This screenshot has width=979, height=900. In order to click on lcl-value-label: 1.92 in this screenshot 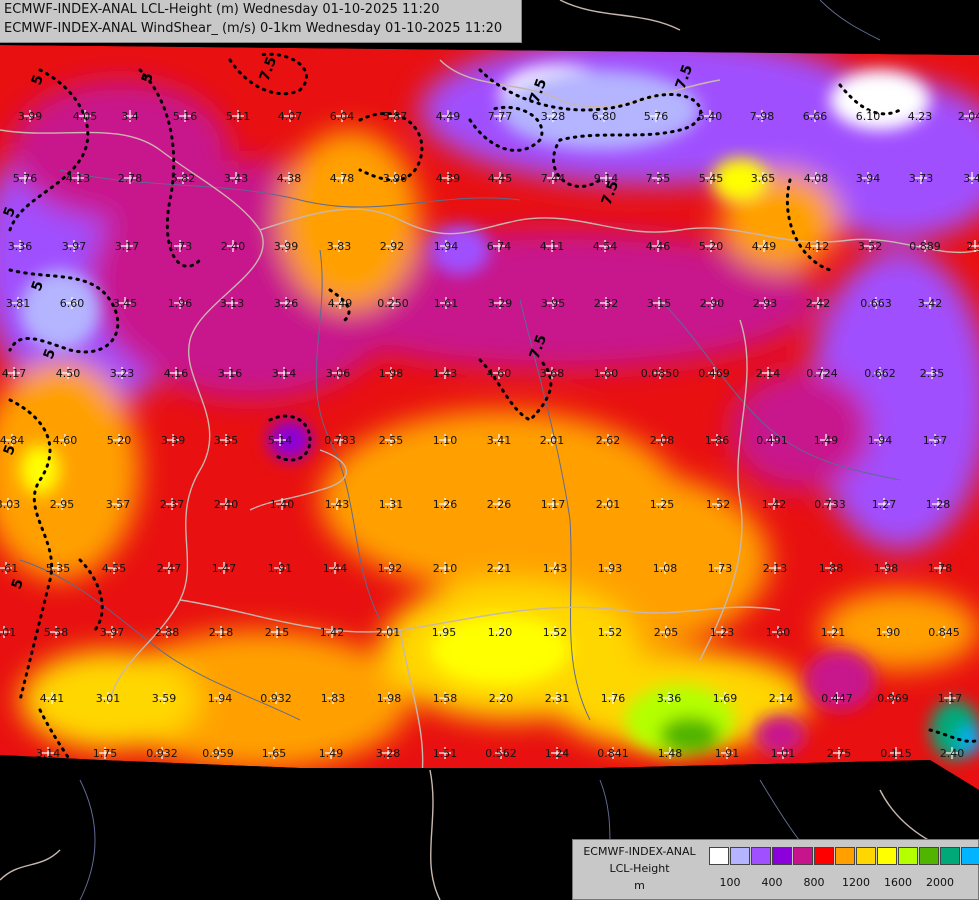, I will do `click(390, 568)`.